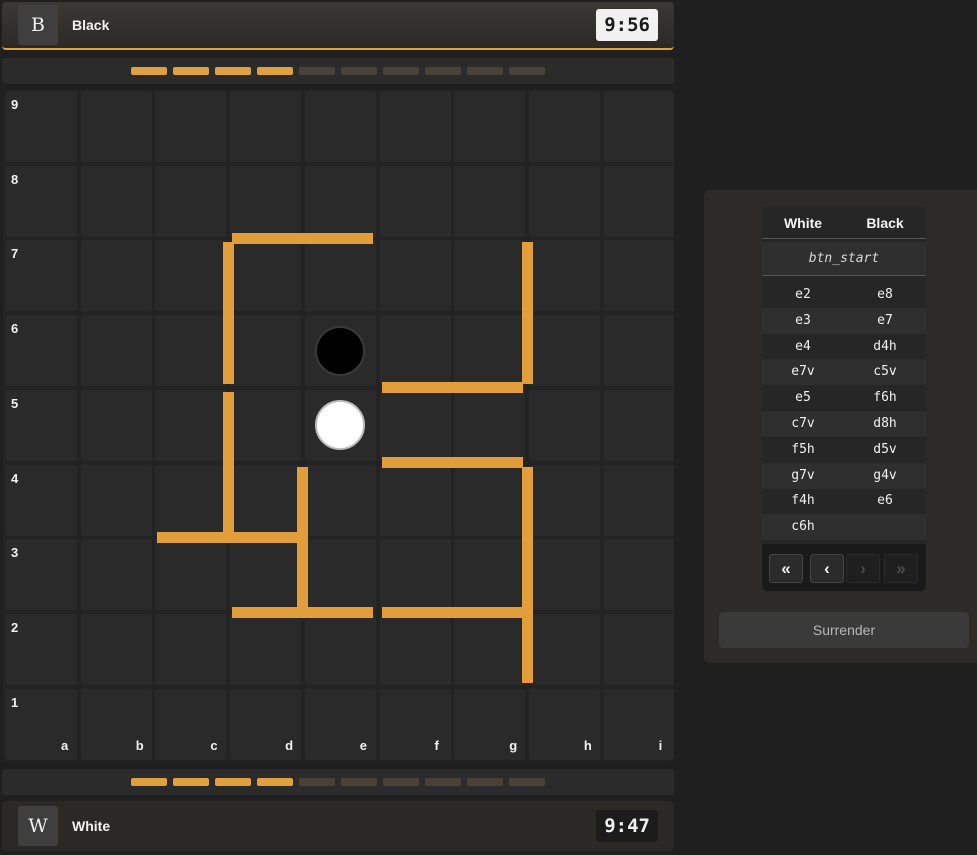 This screenshot has height=855, width=977. Describe the element at coordinates (638, 201) in the screenshot. I see `board-square-i8` at that location.